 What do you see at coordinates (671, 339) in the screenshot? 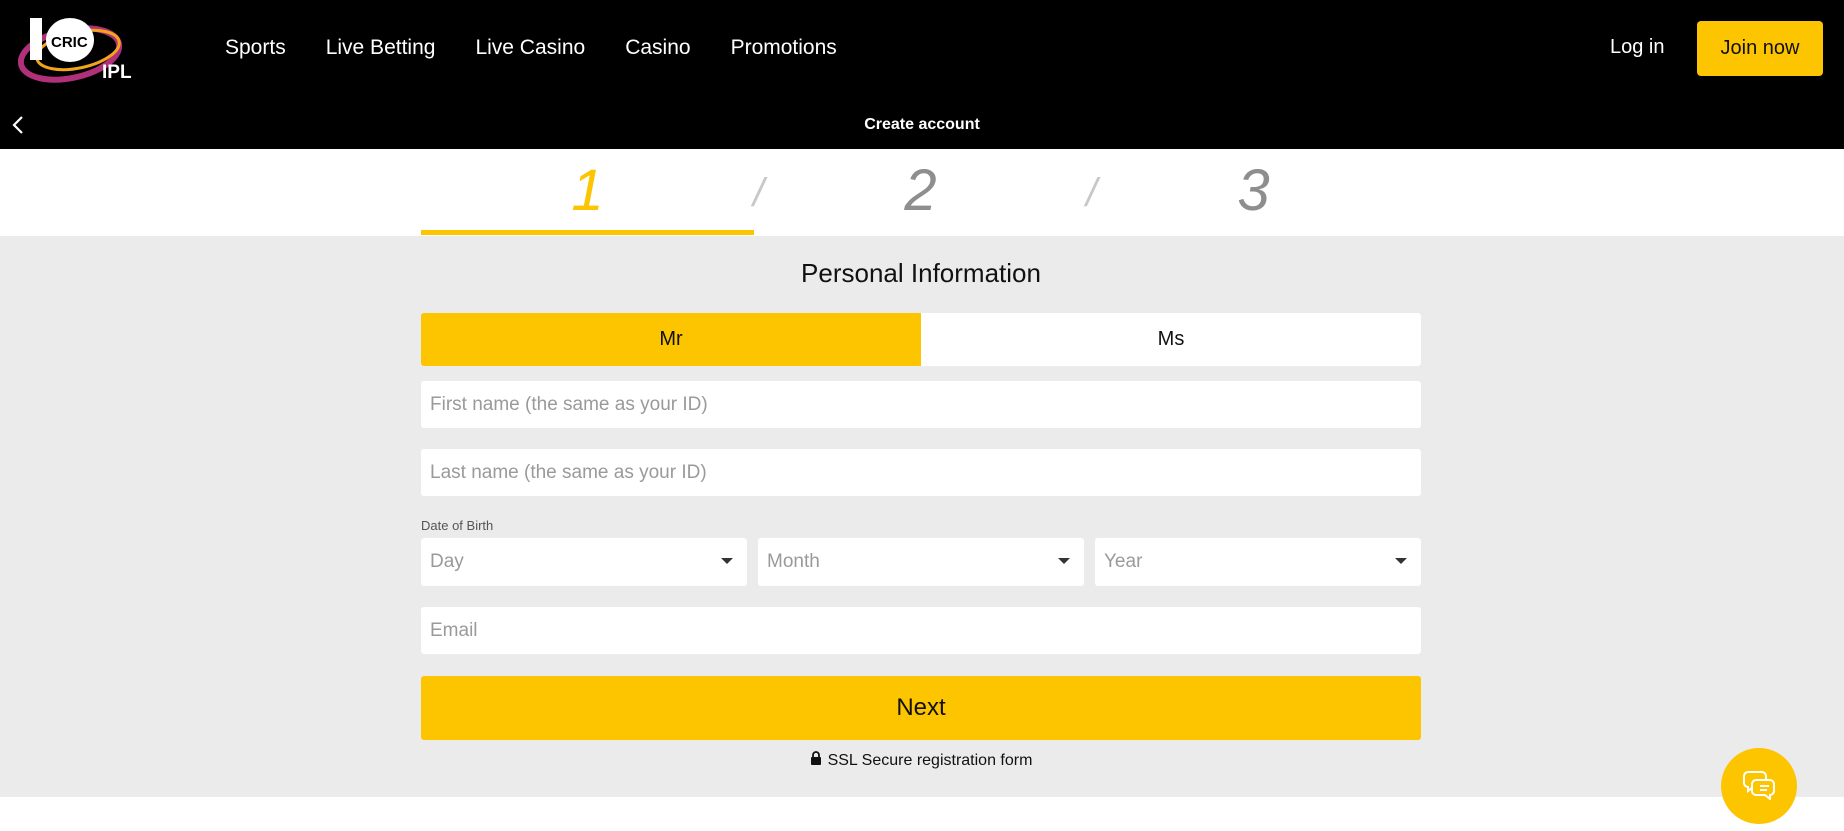
I see `gender-mr-option: Mr` at bounding box center [671, 339].